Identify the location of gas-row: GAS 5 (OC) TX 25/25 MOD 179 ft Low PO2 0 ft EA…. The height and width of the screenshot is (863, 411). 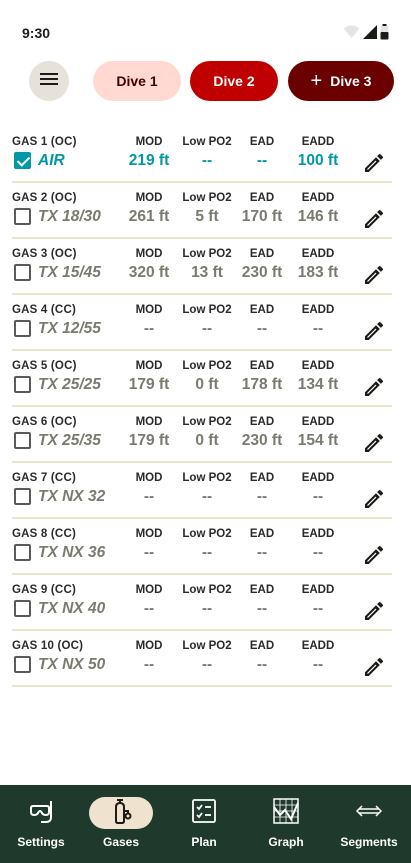
(202, 379).